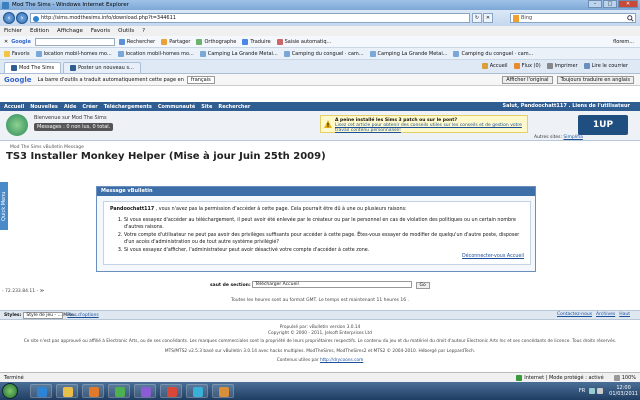  Describe the element at coordinates (89, 107) in the screenshot. I see `site-nav-create: Créer` at that location.